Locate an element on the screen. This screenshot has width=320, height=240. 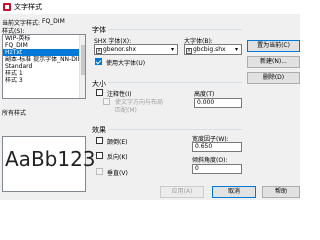
big-font-select: Agbcbig.shx ▾ is located at coordinates (213, 49).